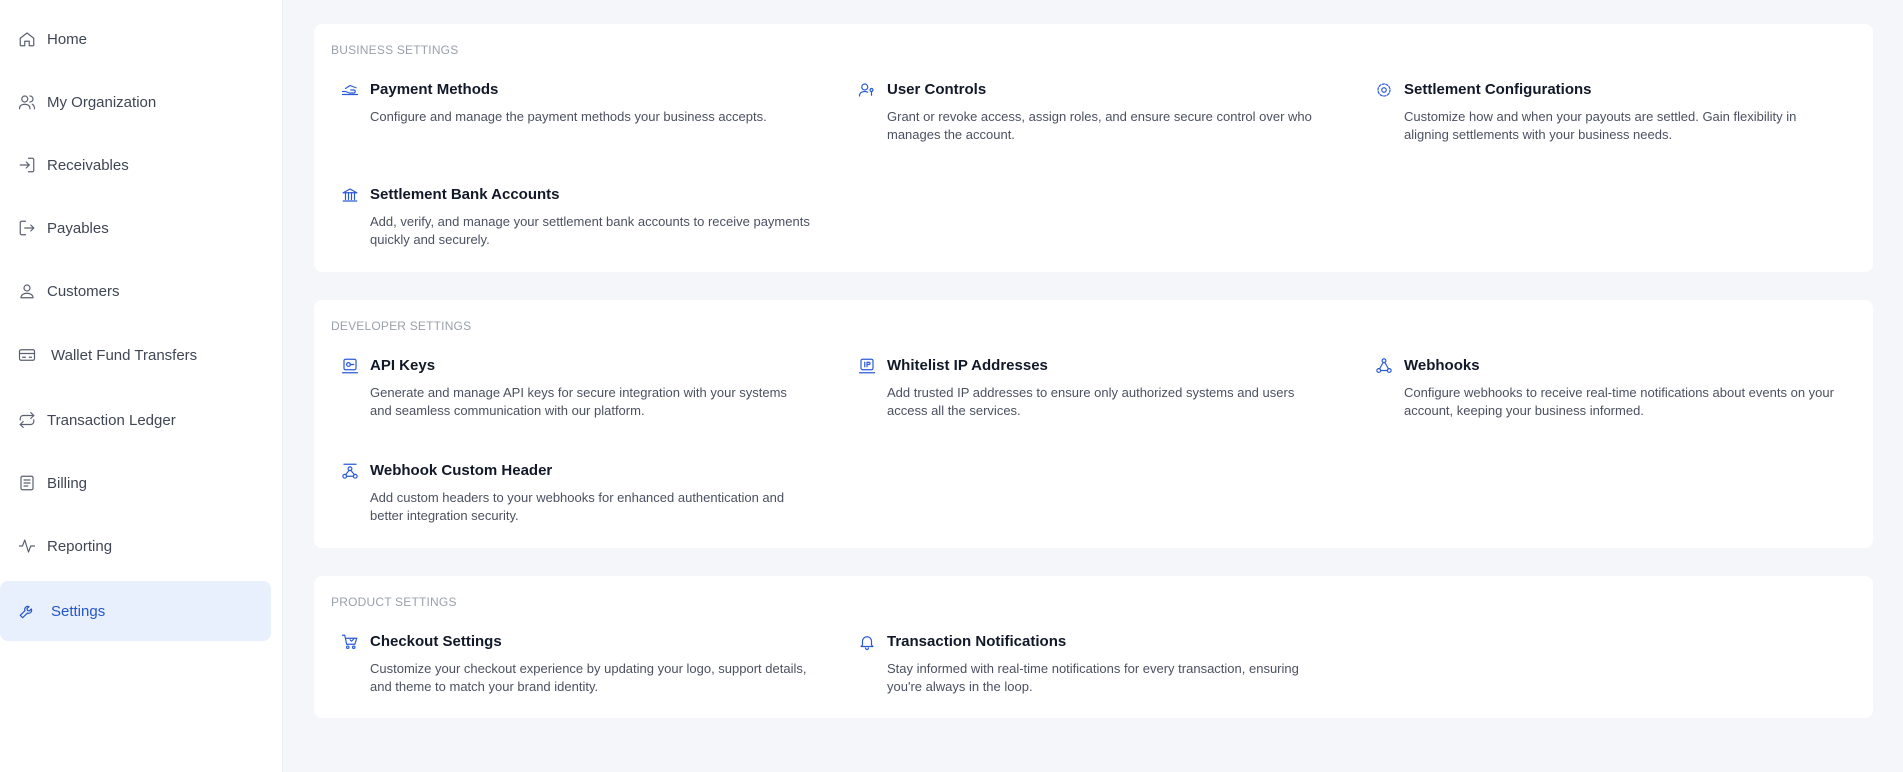 This screenshot has height=772, width=1903. Describe the element at coordinates (27, 483) in the screenshot. I see `receipt-icon` at that location.